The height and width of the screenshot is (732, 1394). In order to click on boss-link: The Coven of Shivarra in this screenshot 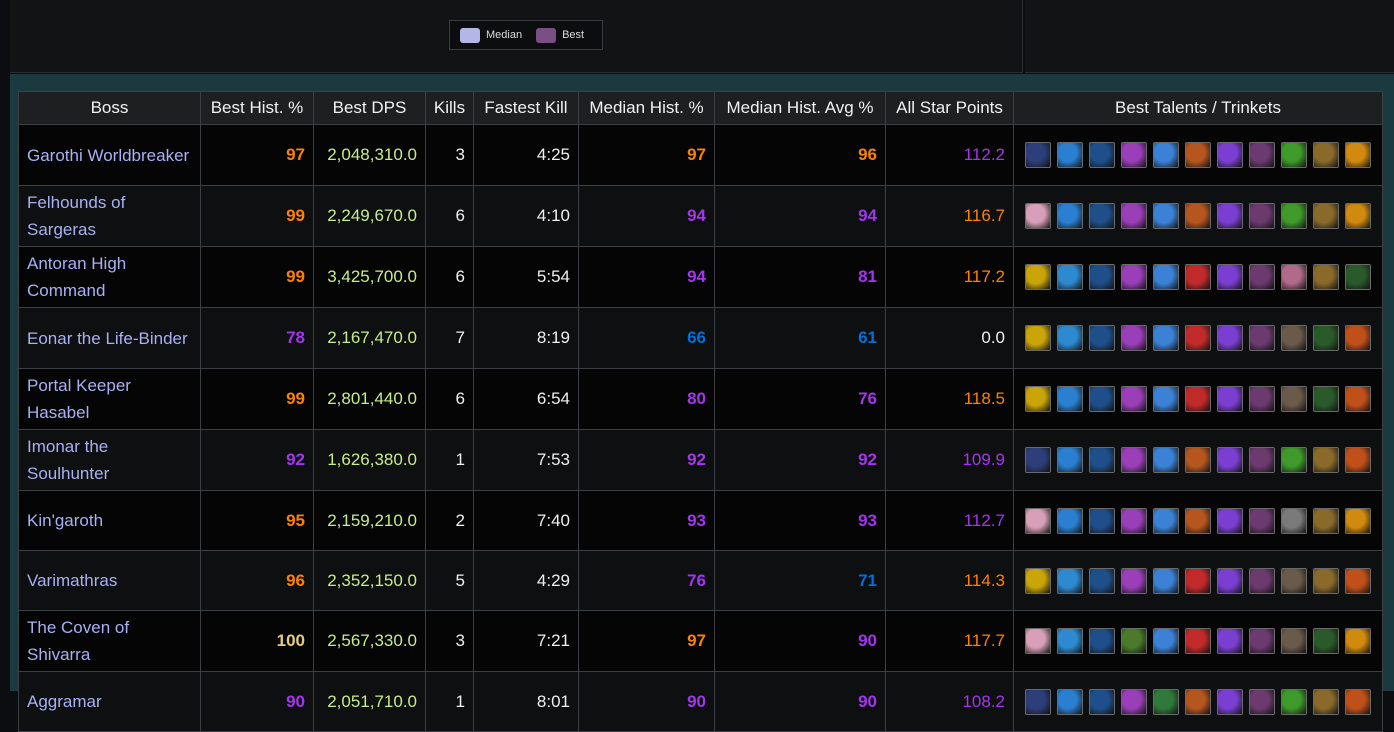, I will do `click(109, 641)`.